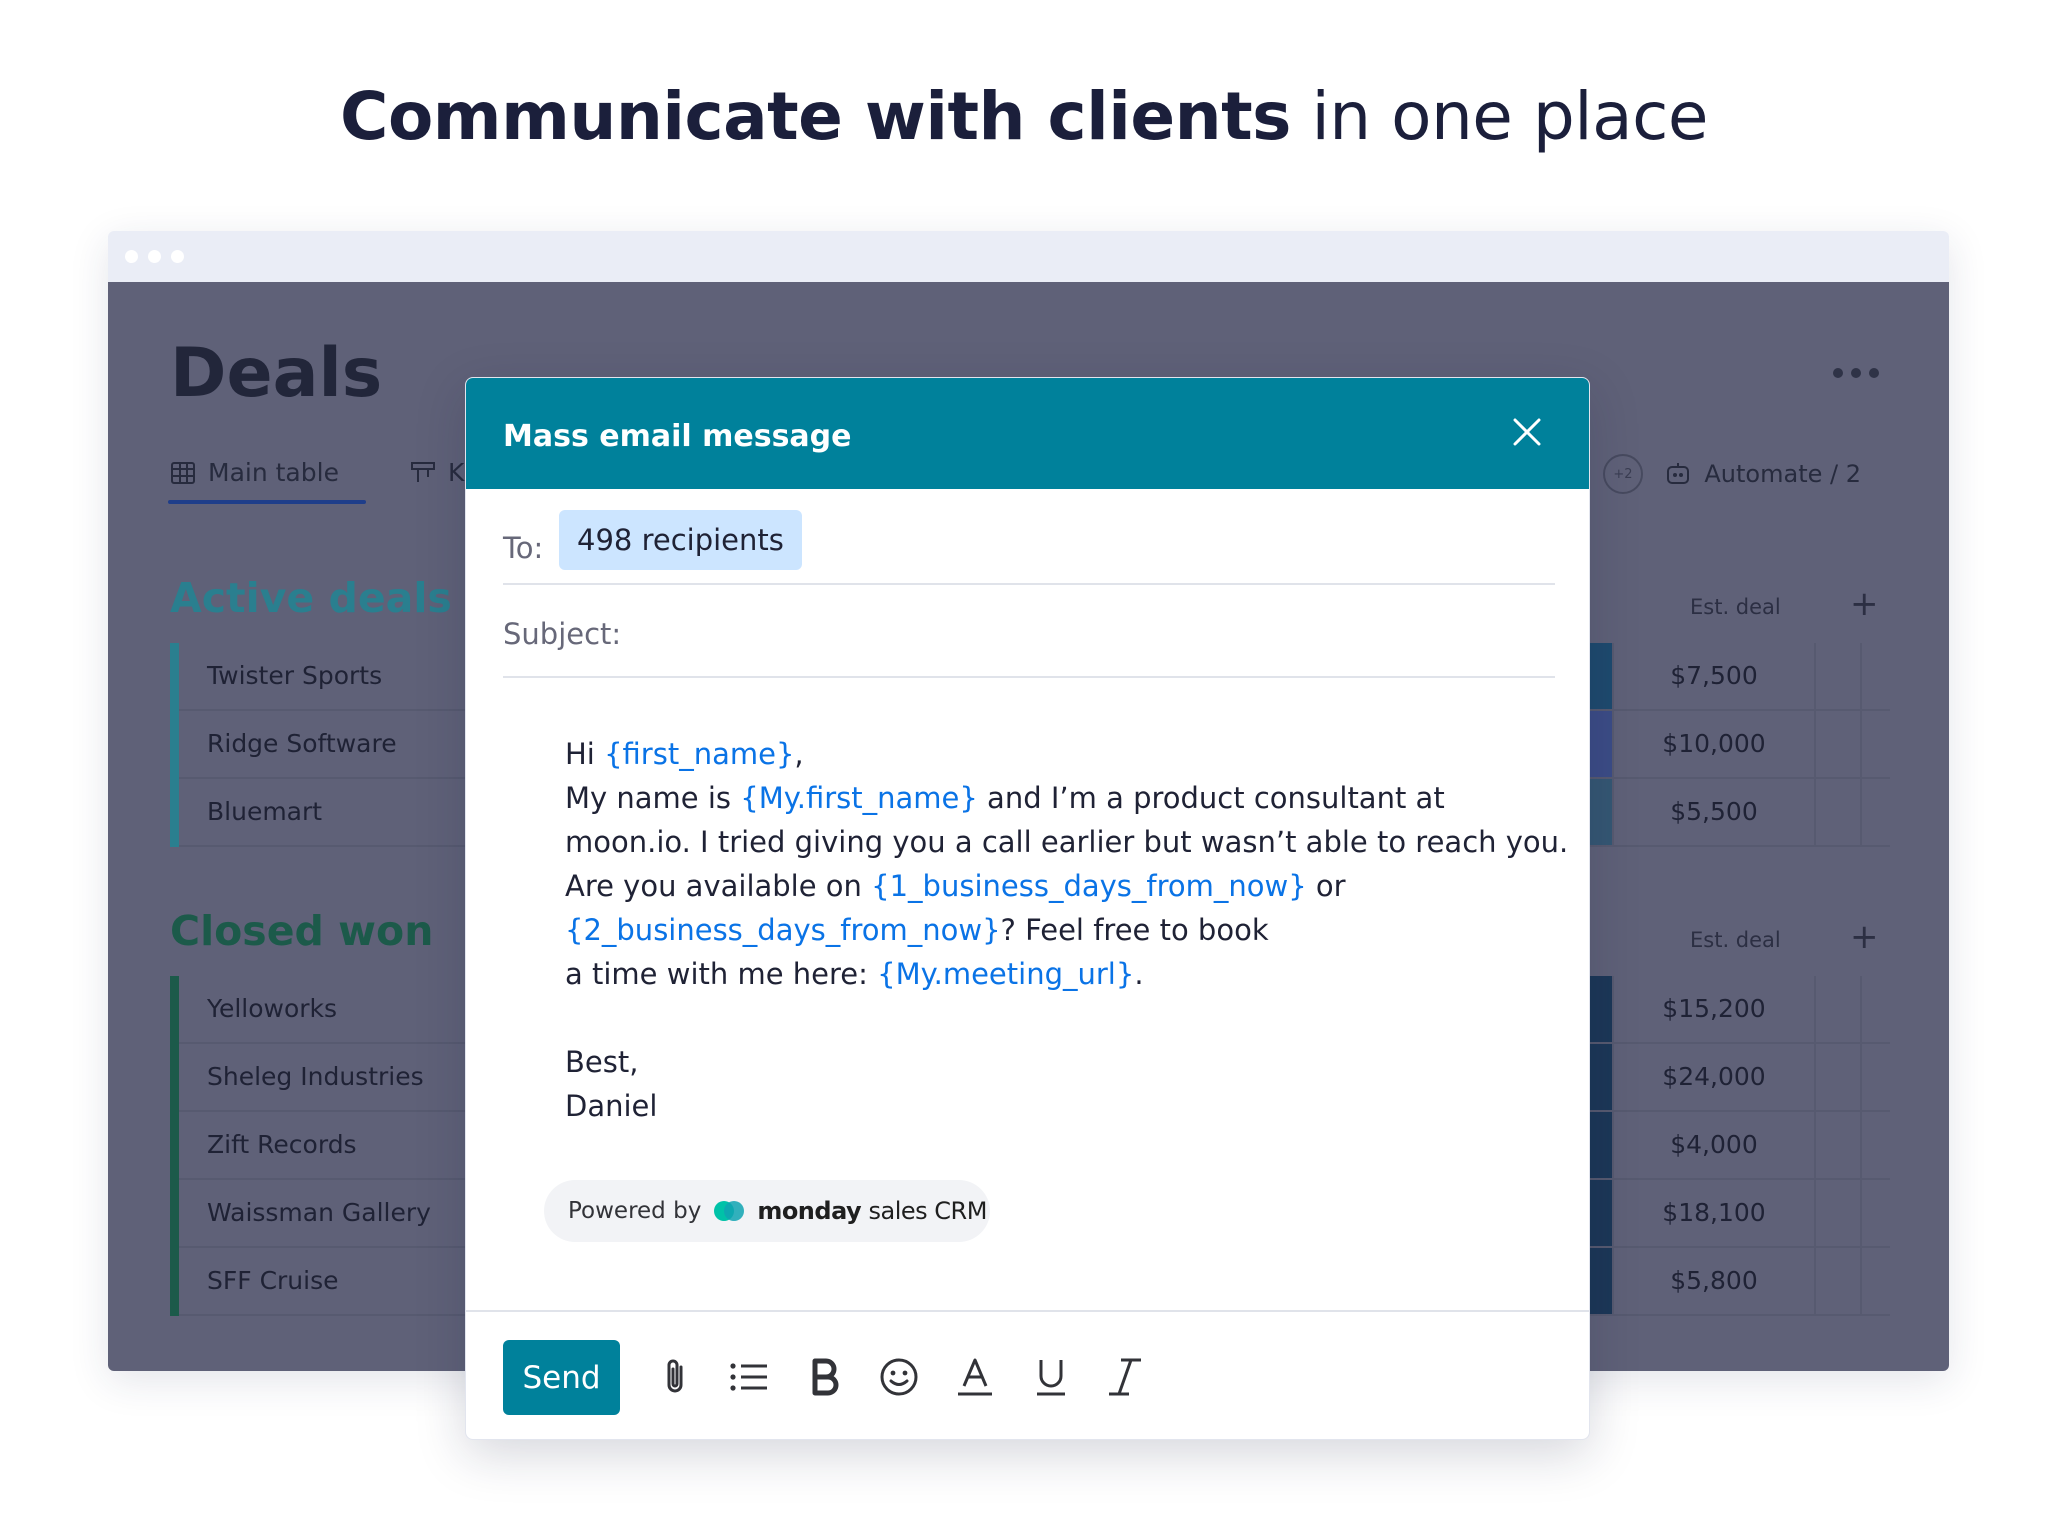 The height and width of the screenshot is (1536, 2048). What do you see at coordinates (815, 116) in the screenshot?
I see `headline-bold: Communicate with clients` at bounding box center [815, 116].